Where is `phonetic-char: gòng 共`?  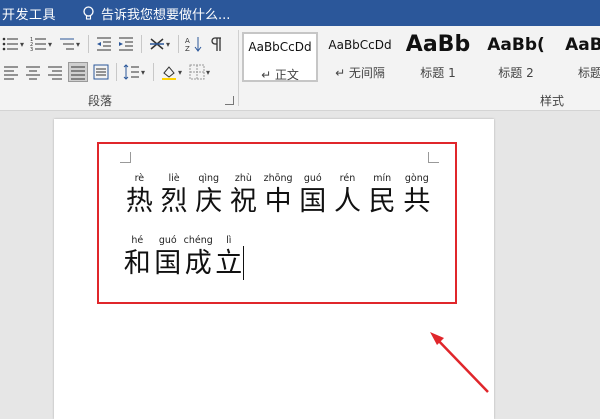
phonetic-char: gòng 共 is located at coordinates (417, 195).